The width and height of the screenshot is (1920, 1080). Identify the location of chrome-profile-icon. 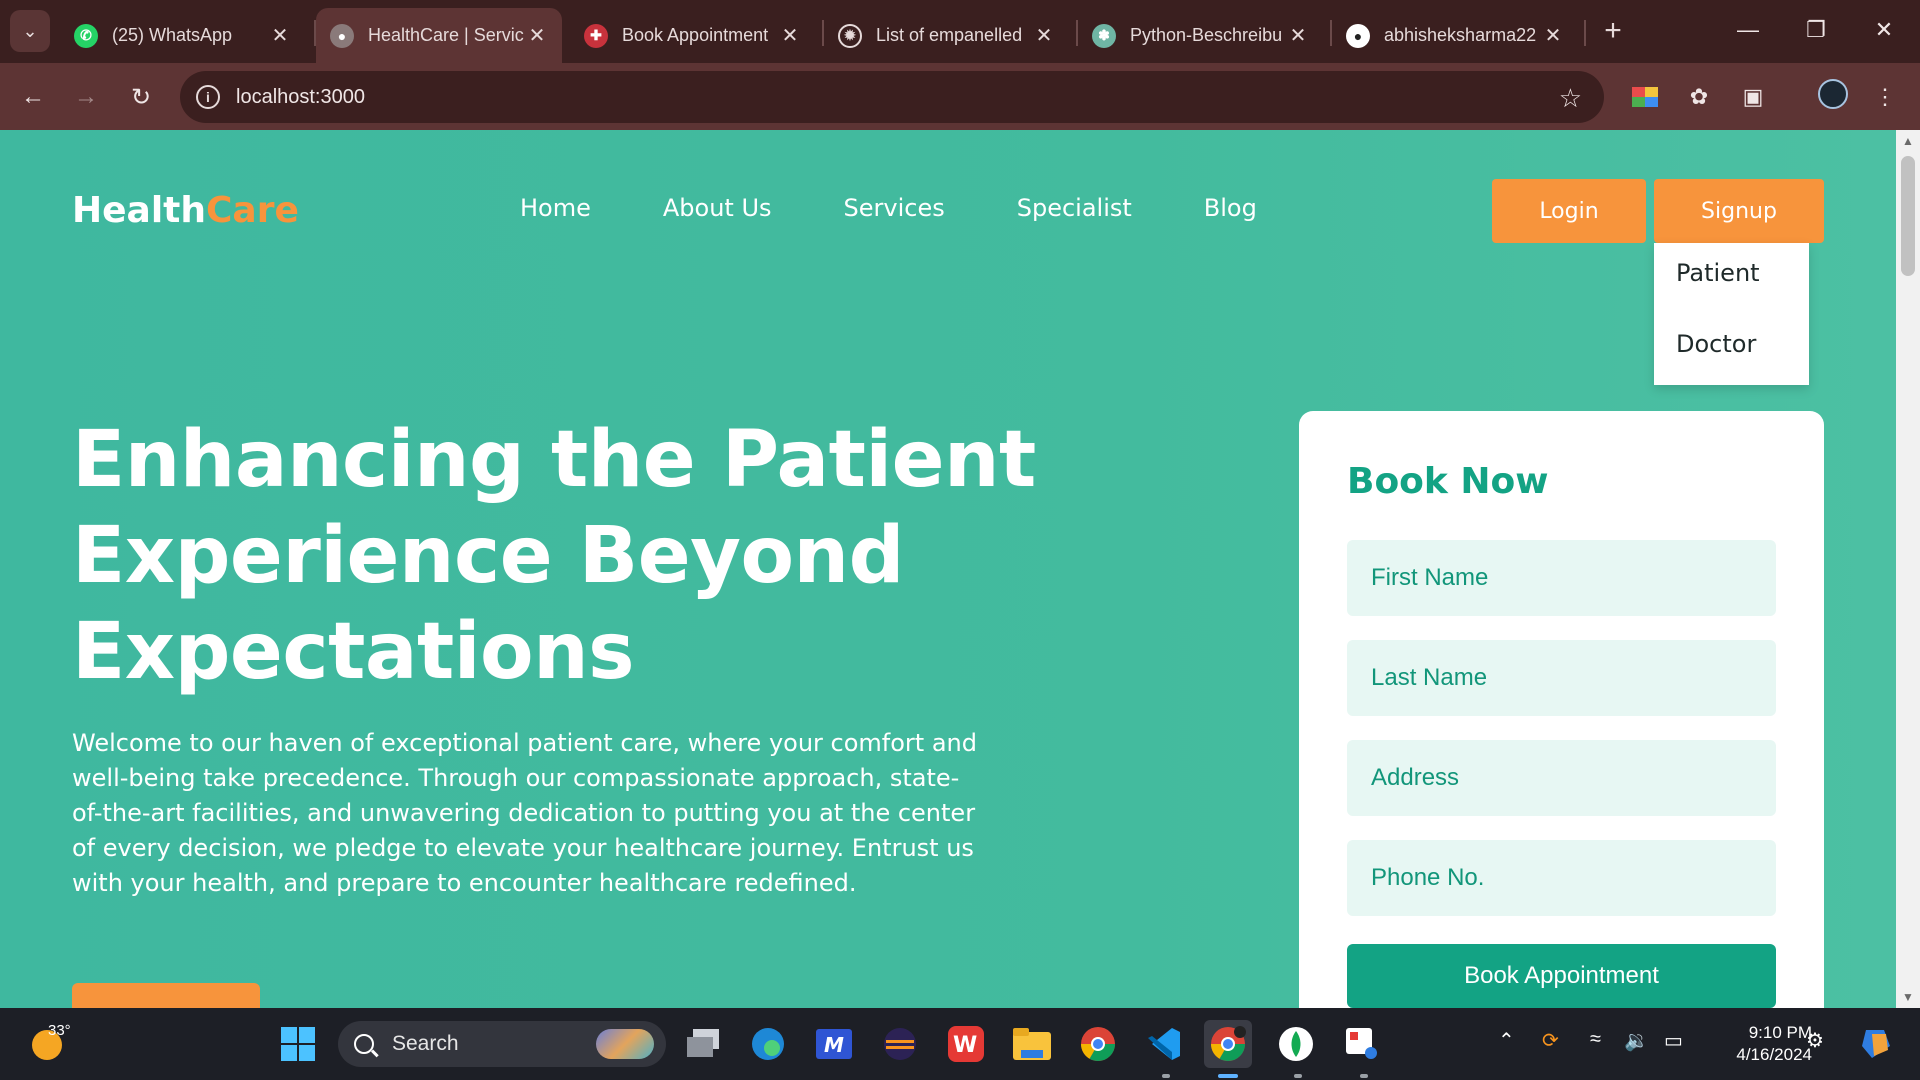
(1228, 1044).